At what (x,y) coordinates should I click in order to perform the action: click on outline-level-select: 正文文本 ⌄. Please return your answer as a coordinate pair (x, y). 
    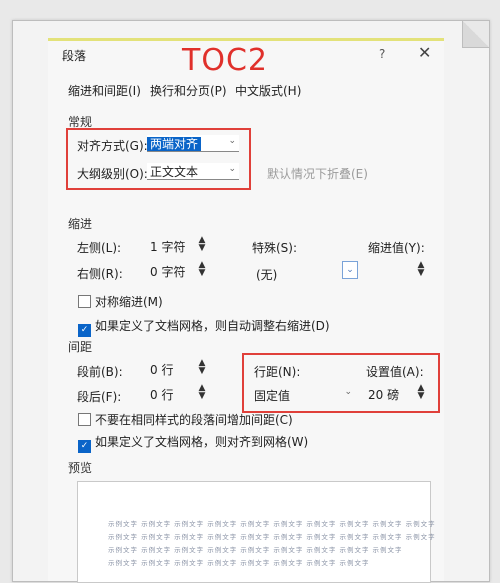
    Looking at the image, I should click on (193, 171).